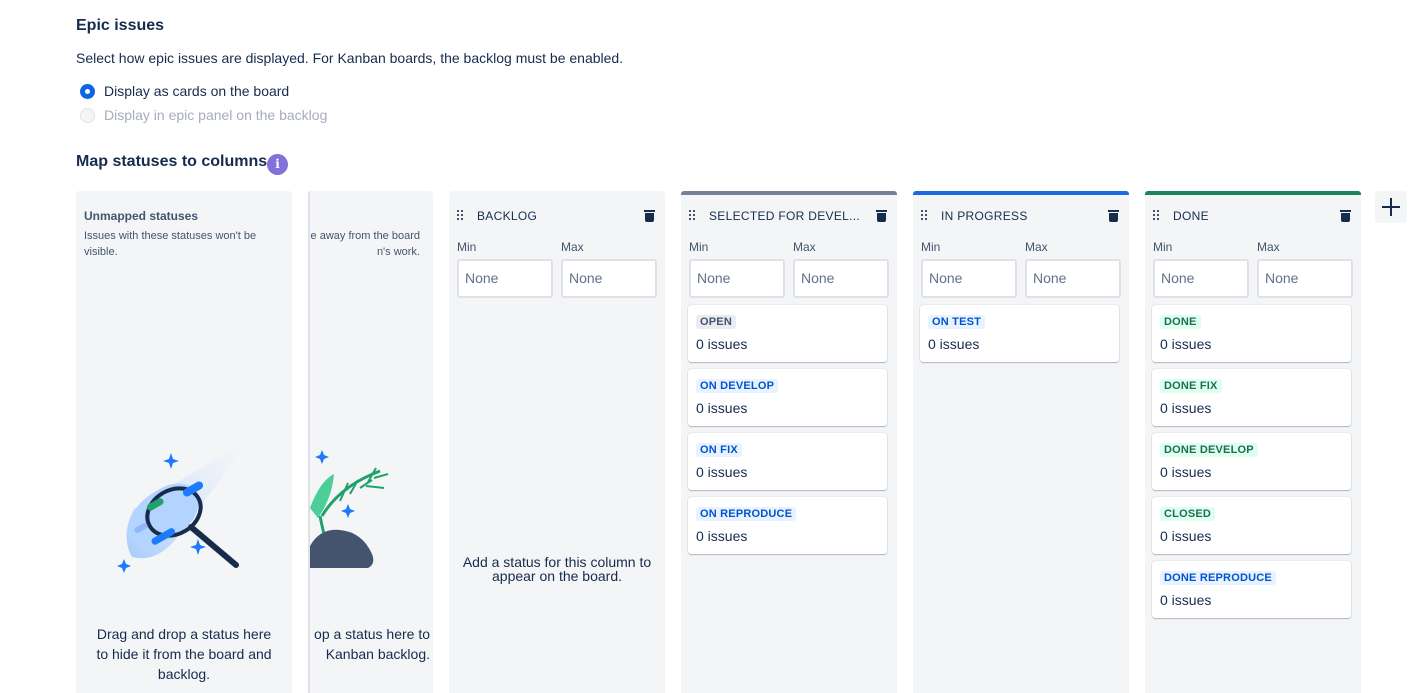 The height and width of the screenshot is (693, 1427). I want to click on epic-option-panel: Display in epic panel on the backlog, so click(203, 115).